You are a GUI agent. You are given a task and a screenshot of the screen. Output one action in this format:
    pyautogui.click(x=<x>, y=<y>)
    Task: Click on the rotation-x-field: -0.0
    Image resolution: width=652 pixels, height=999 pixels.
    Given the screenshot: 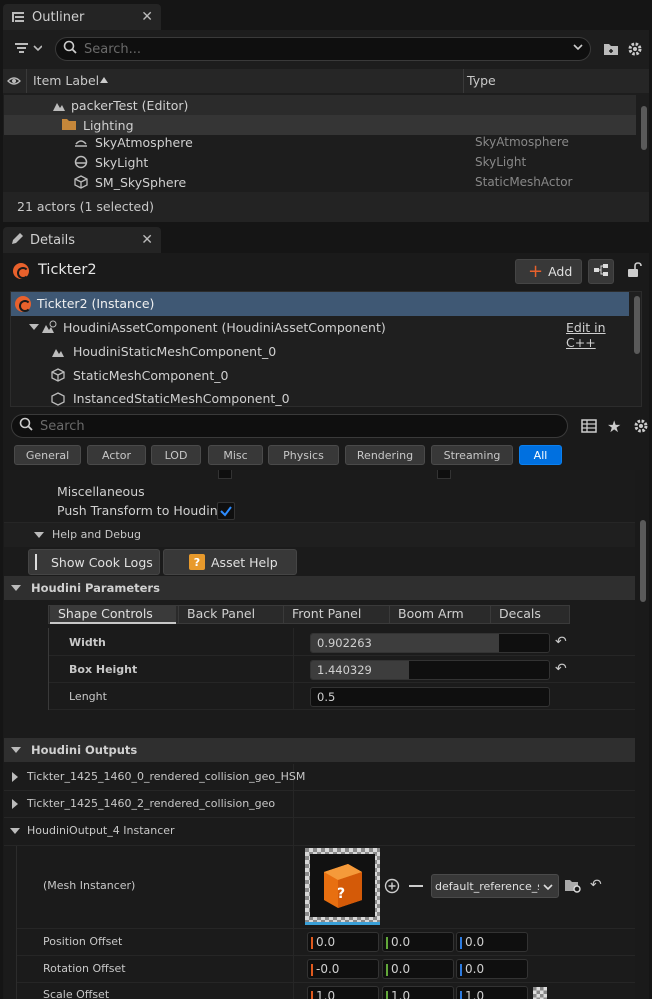 What is the action you would take?
    pyautogui.click(x=343, y=969)
    